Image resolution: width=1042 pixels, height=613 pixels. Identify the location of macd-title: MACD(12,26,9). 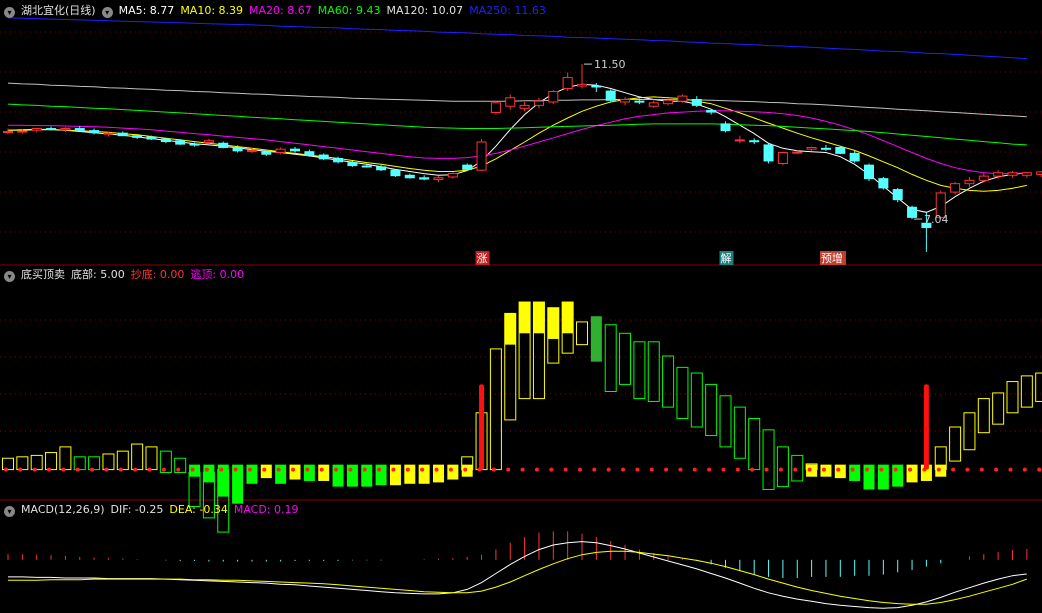
(63, 509).